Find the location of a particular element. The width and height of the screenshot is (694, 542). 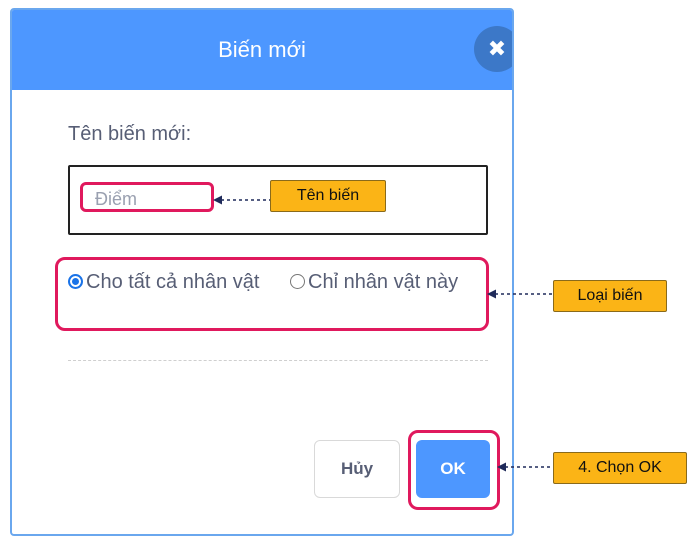

ok-button: OK is located at coordinates (453, 469).